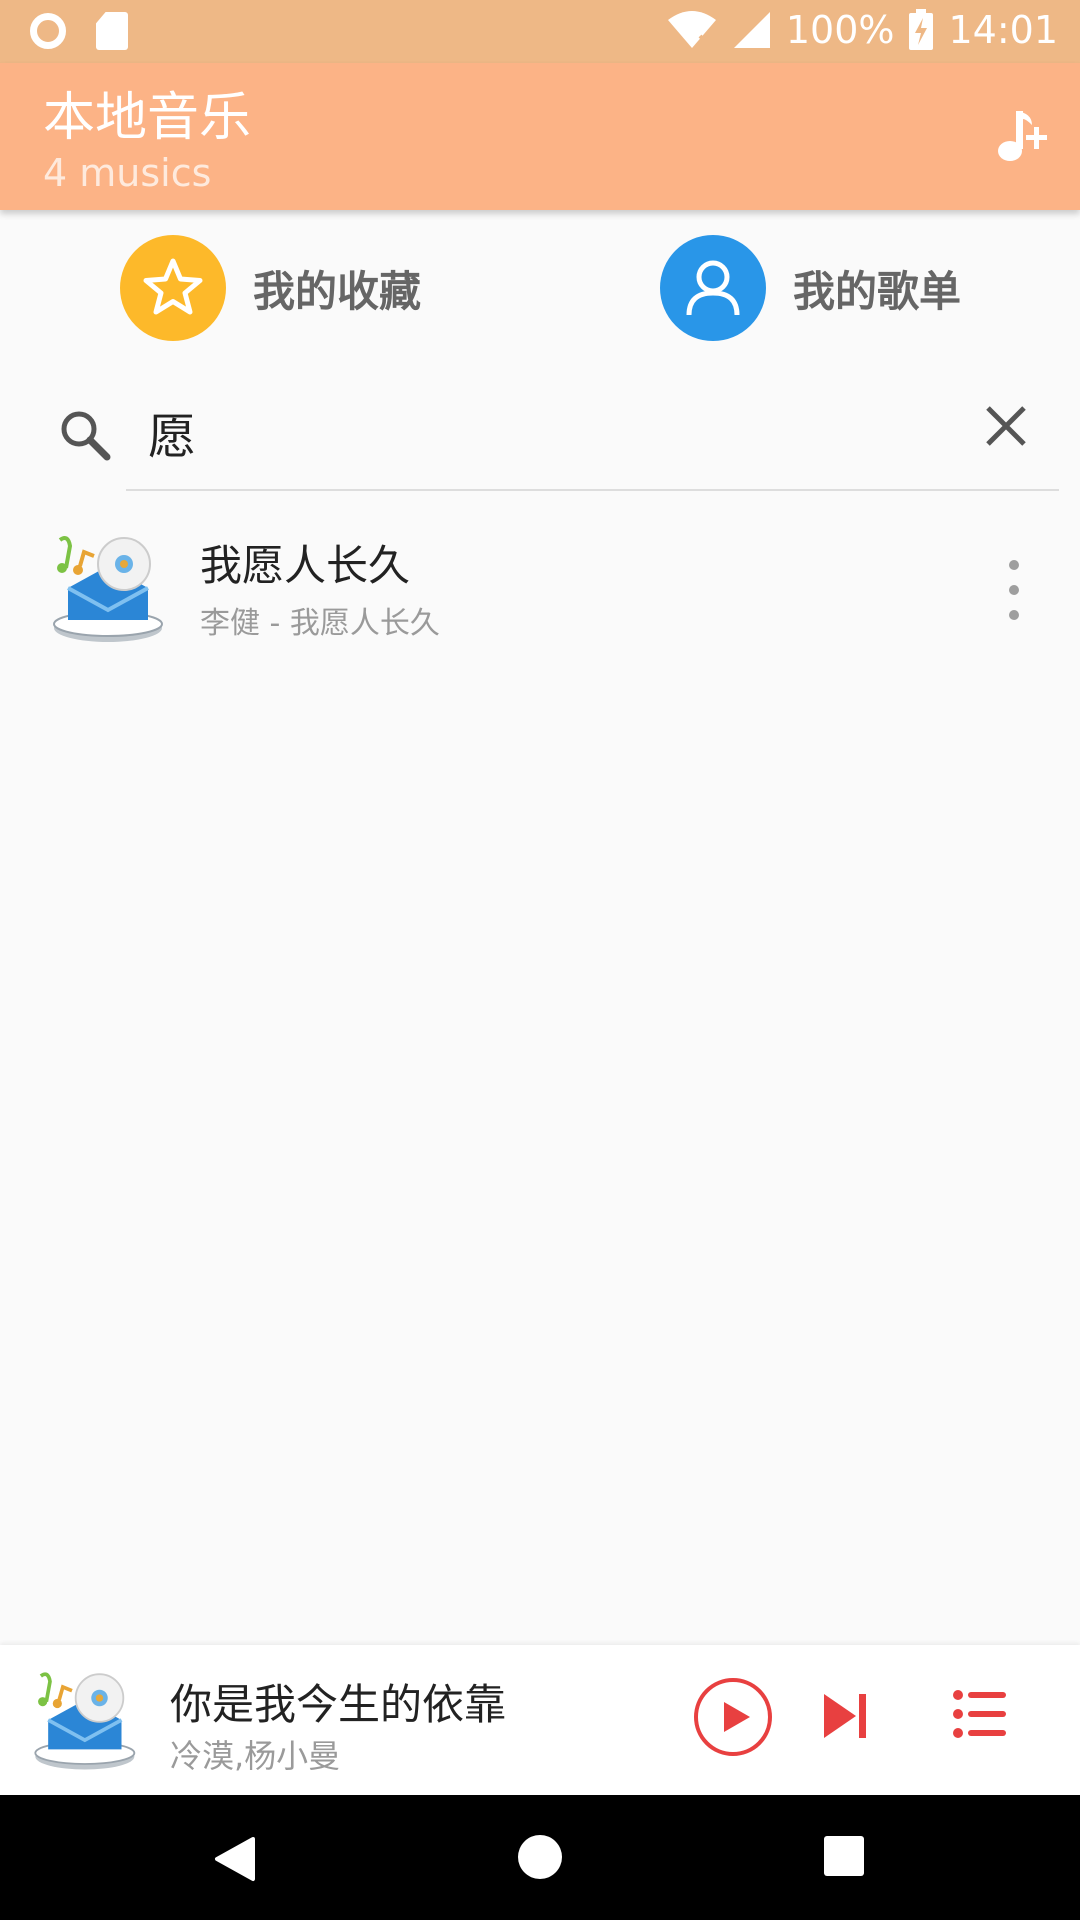 This screenshot has width=1080, height=1920. Describe the element at coordinates (877, 291) in the screenshot. I see `playlists-label: 我的歌单` at that location.